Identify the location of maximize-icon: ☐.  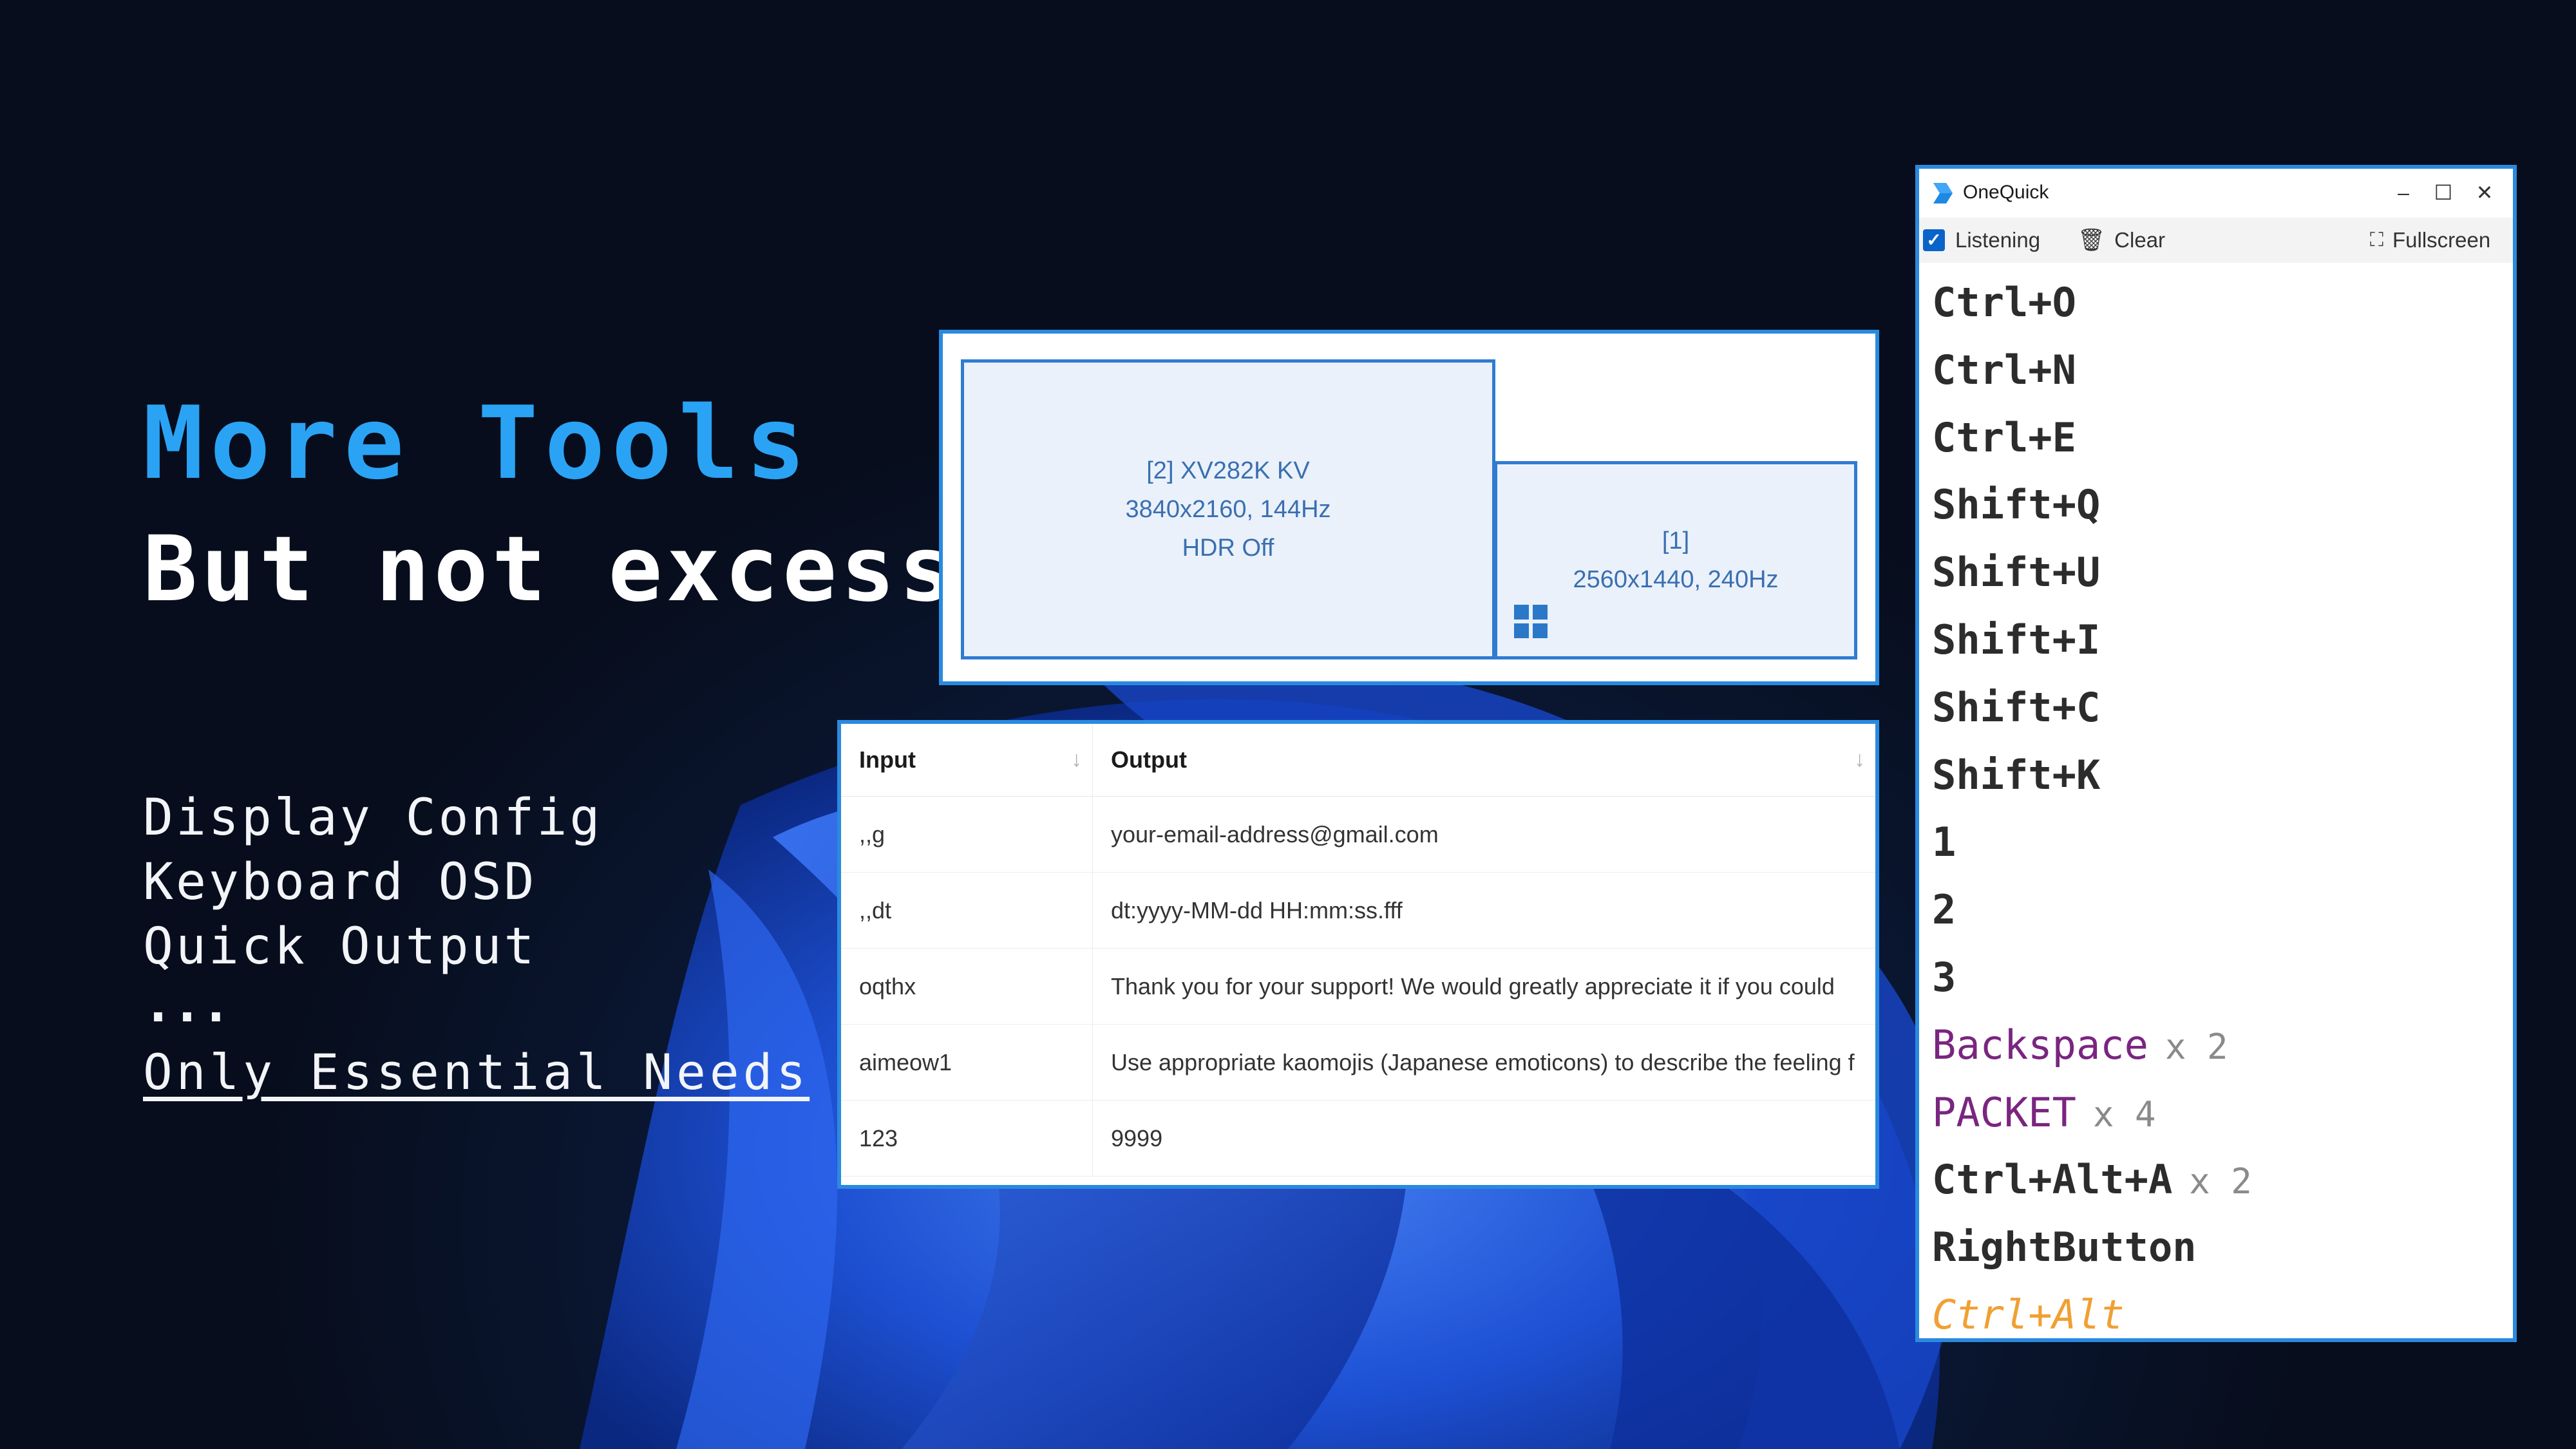
(2443, 192).